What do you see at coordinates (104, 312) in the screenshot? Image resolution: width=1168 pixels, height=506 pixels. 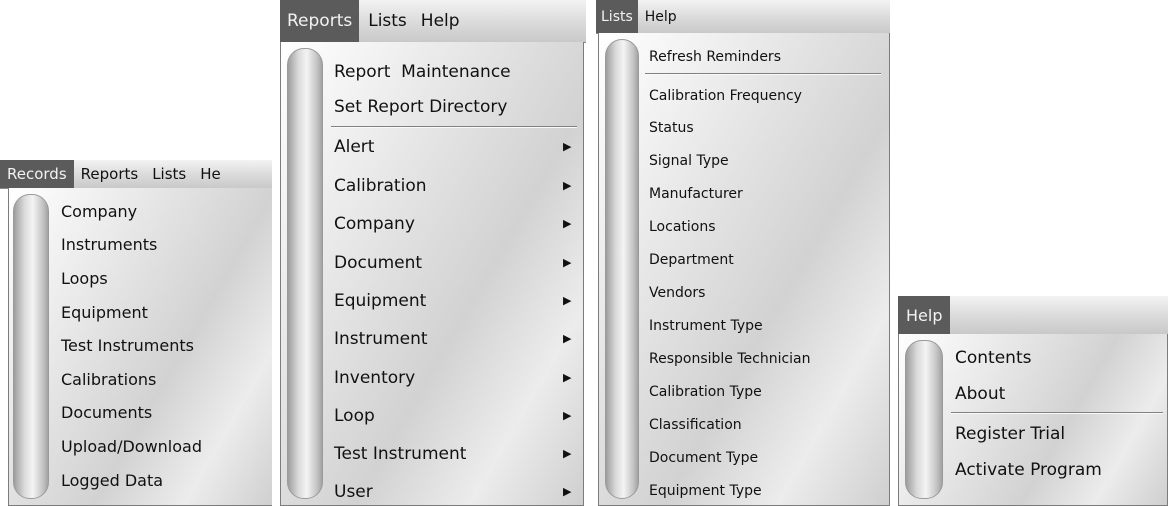 I see `menu-item-equipment: Equipment` at bounding box center [104, 312].